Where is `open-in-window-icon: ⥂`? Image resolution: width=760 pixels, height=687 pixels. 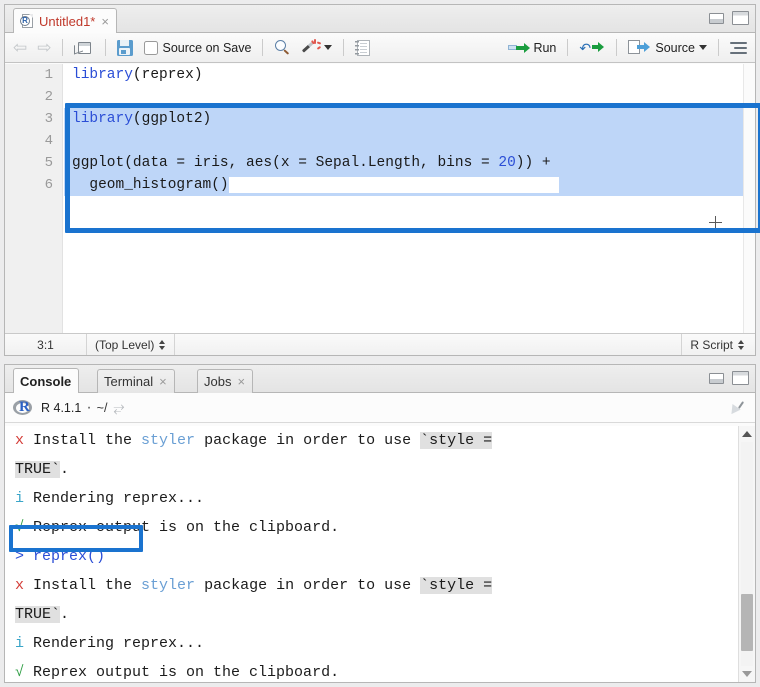 open-in-window-icon: ⥂ is located at coordinates (118, 408).